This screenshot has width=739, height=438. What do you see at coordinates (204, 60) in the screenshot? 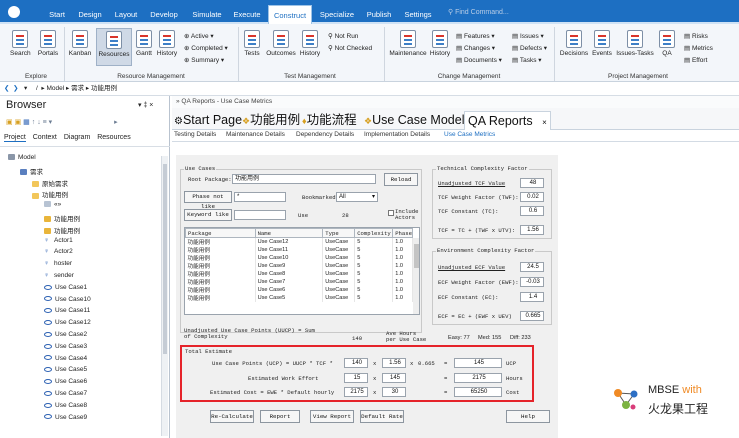
I see `summary-filter: ⊕ Summary ▾` at bounding box center [204, 60].